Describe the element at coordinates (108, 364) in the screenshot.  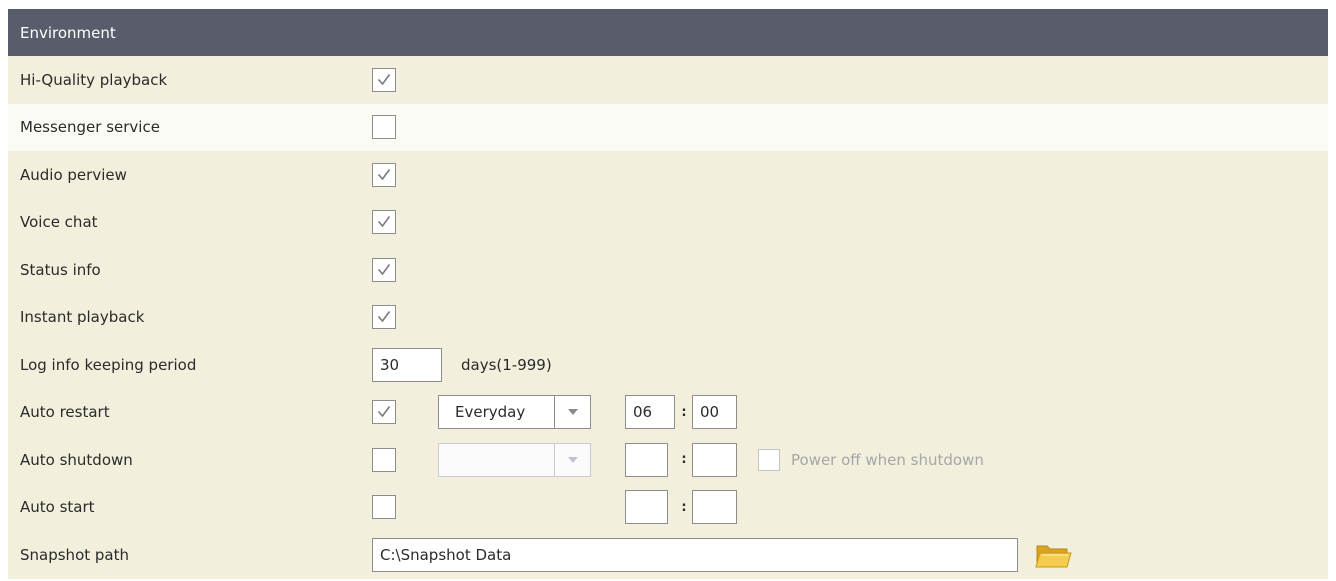
I see `log-info-keeping-period-label: Log info keeping period` at that location.